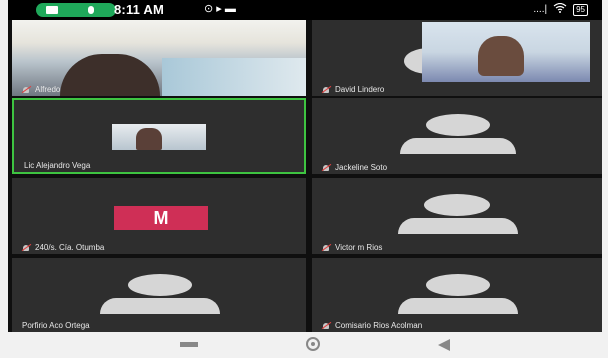  What do you see at coordinates (139, 9) in the screenshot?
I see `clock: 8:11 AM` at bounding box center [139, 9].